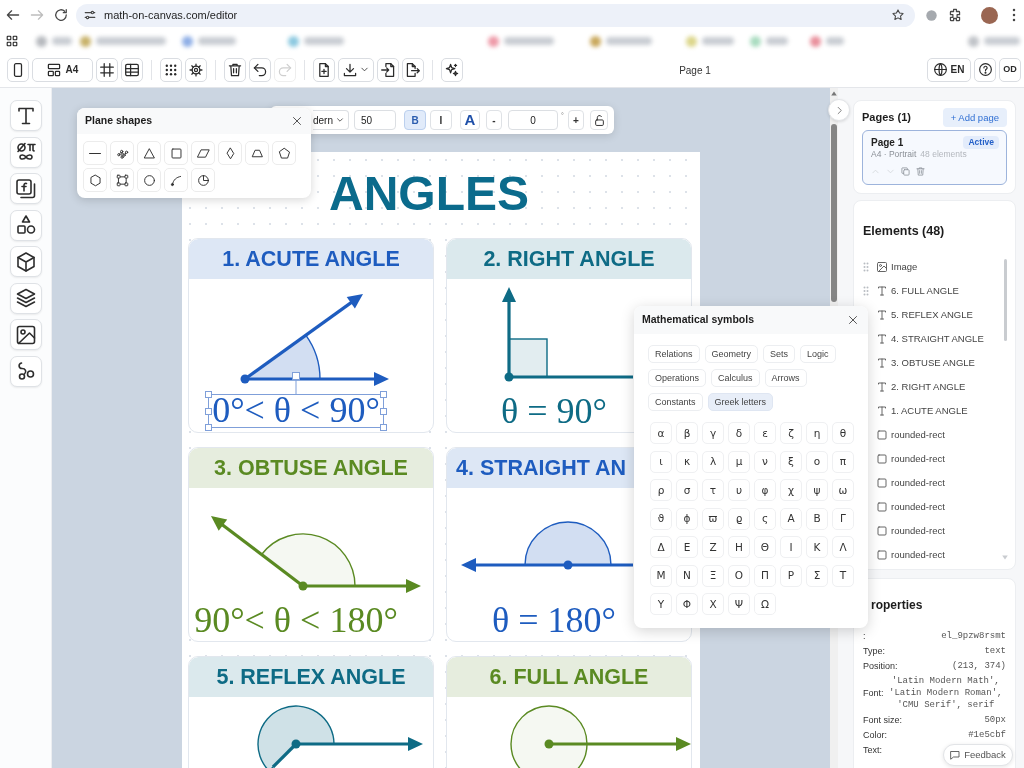 The height and width of the screenshot is (768, 1024). What do you see at coordinates (331, 120) in the screenshot?
I see `font-select: dern` at bounding box center [331, 120].